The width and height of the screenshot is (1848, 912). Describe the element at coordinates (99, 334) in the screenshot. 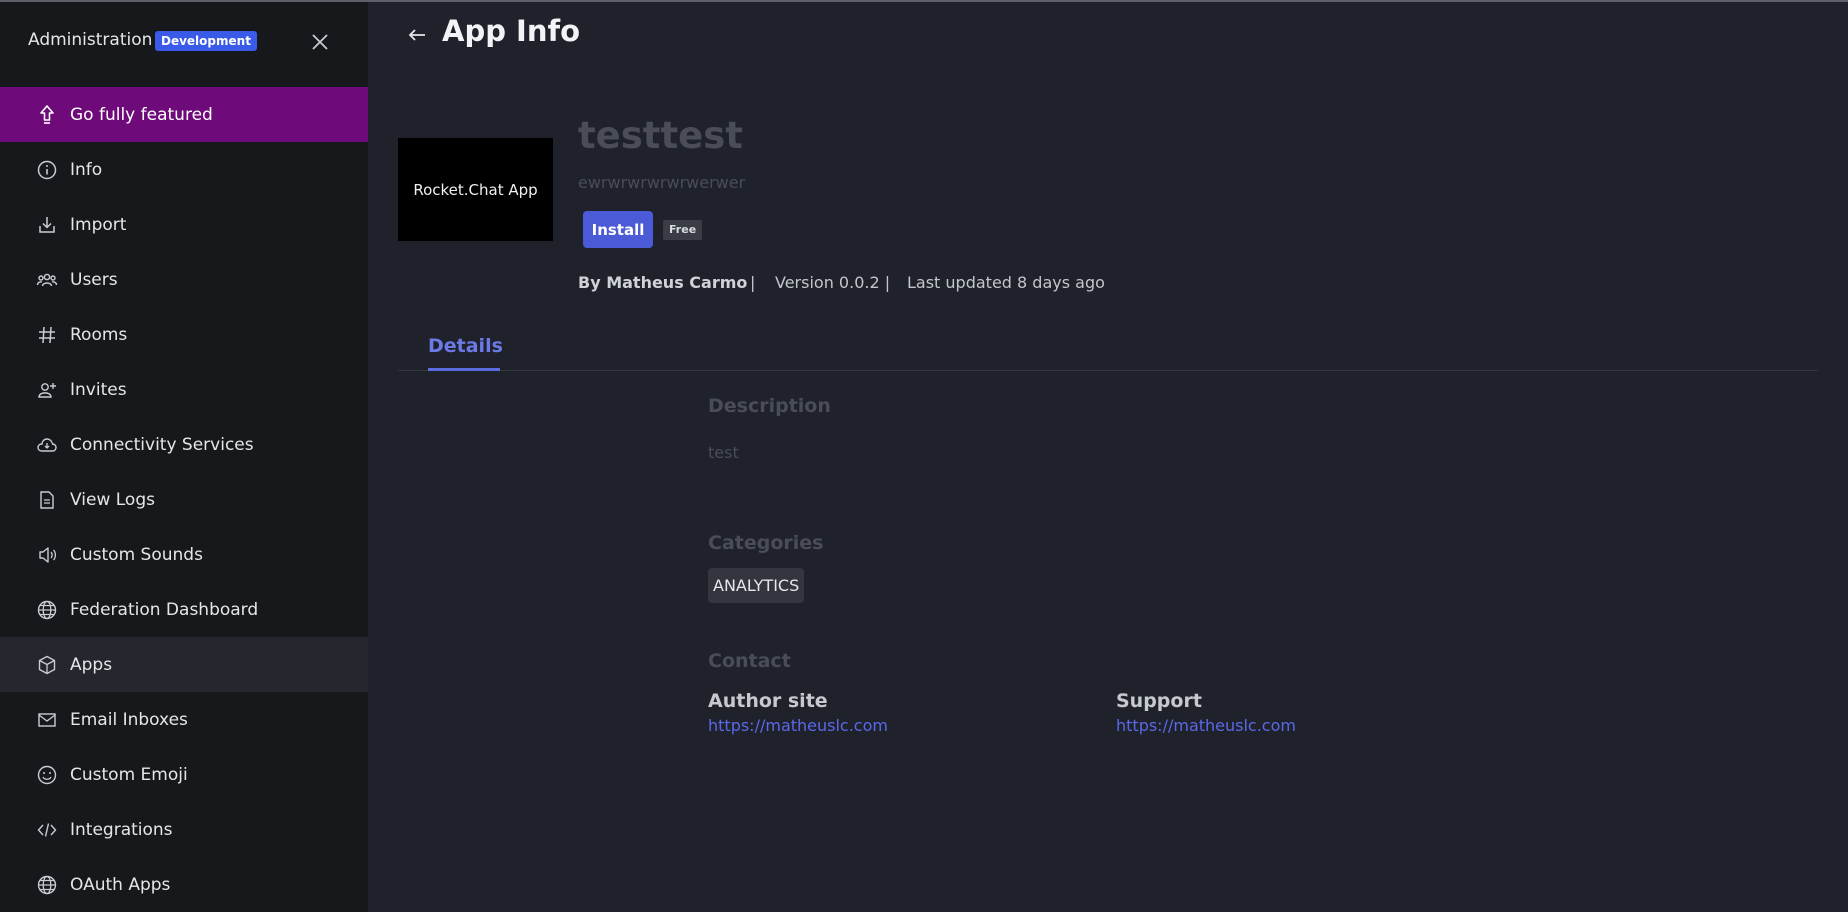

I see `sidebar-item-label: Rooms` at that location.